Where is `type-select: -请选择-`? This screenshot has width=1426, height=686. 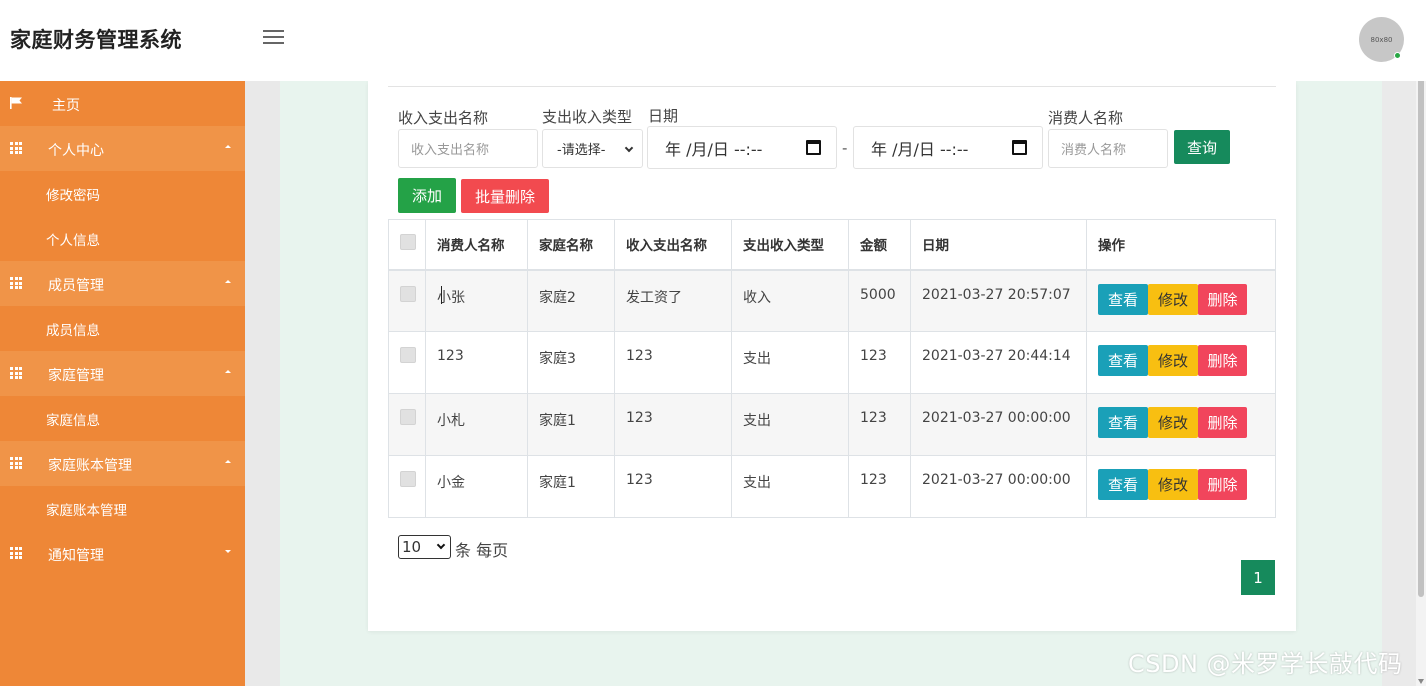 type-select: -请选择- is located at coordinates (592, 148).